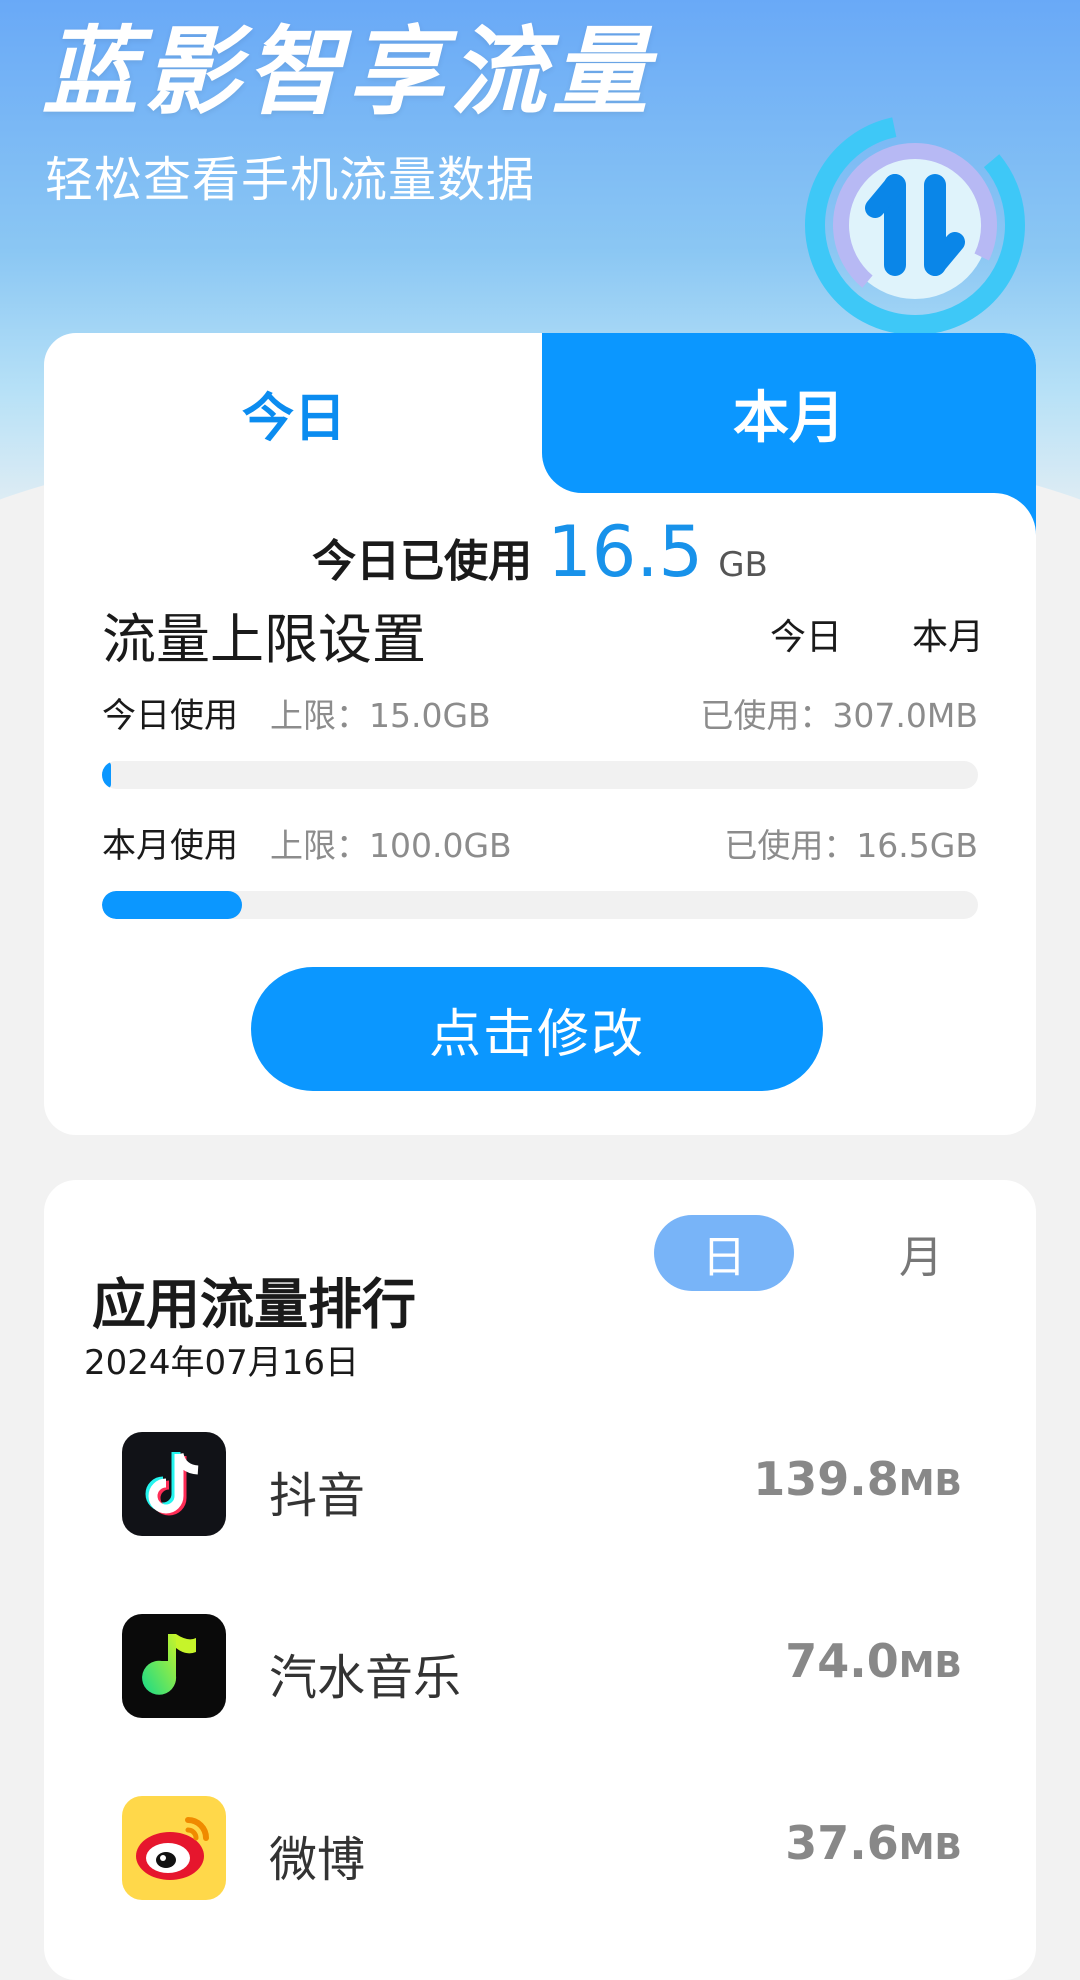 The width and height of the screenshot is (1080, 1980). Describe the element at coordinates (789, 413) in the screenshot. I see `tab-month: 本月` at that location.